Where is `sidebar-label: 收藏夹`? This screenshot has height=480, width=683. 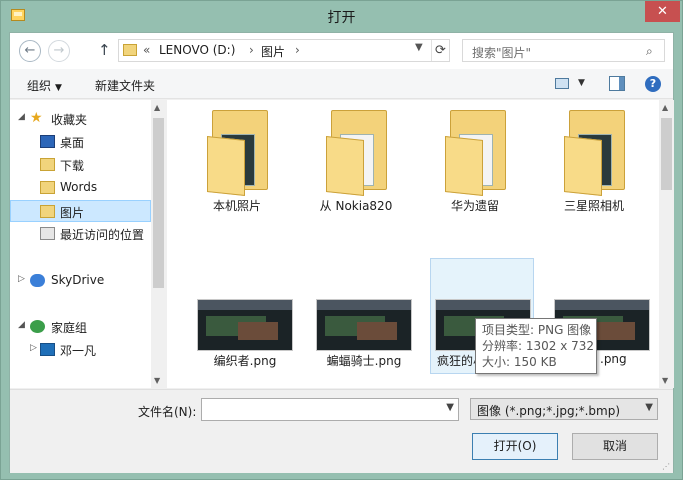
sidebar-label: 收藏夹 is located at coordinates (69, 120).